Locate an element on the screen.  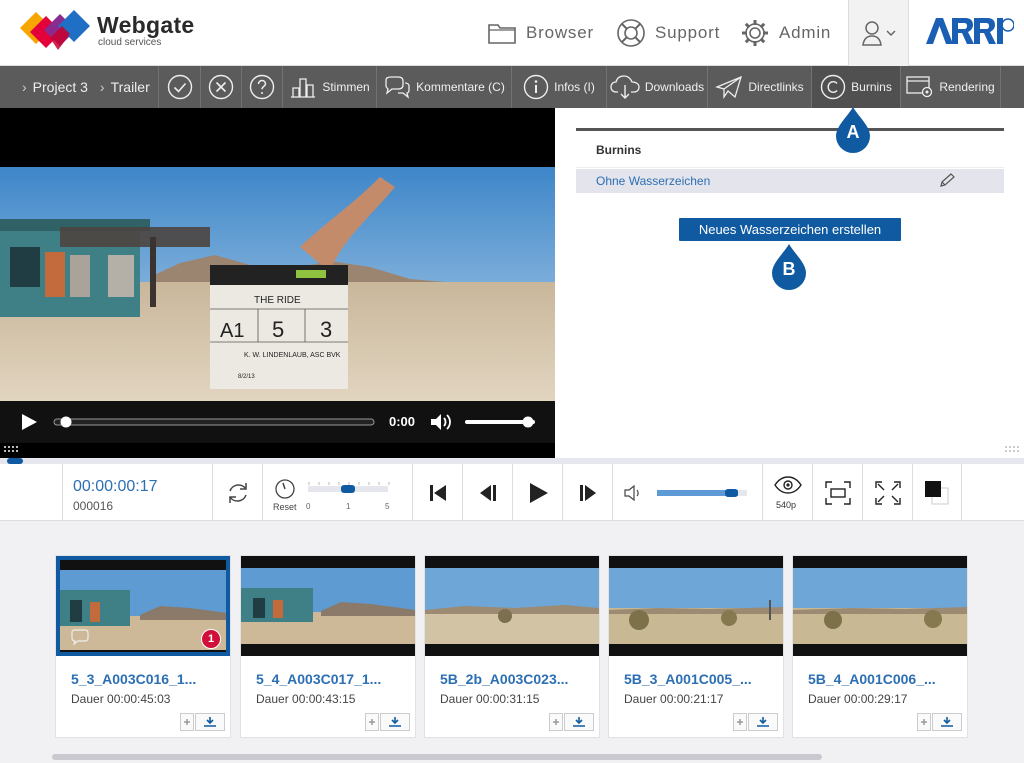
step-forward-button is located at coordinates (588, 492).